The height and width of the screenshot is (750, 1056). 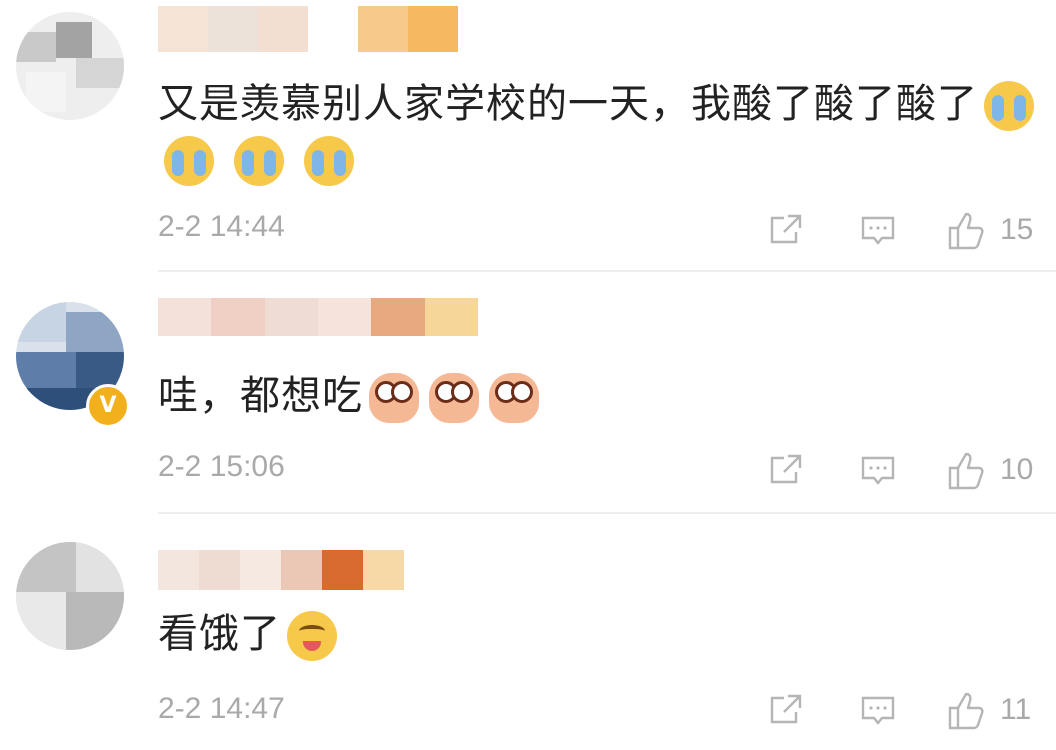 What do you see at coordinates (596, 104) in the screenshot?
I see `comment-text: 又是羡慕别人家学校的一天，我酸了酸了酸了` at bounding box center [596, 104].